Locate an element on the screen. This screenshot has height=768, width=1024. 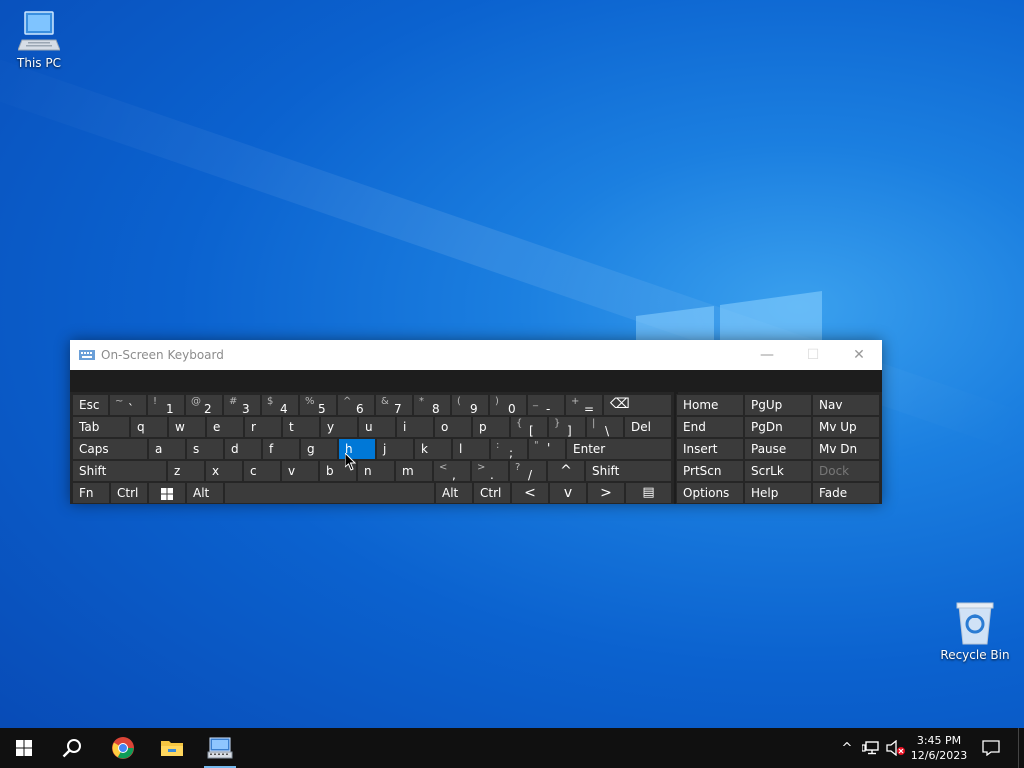
key-tab: Tab is located at coordinates (101, 427).